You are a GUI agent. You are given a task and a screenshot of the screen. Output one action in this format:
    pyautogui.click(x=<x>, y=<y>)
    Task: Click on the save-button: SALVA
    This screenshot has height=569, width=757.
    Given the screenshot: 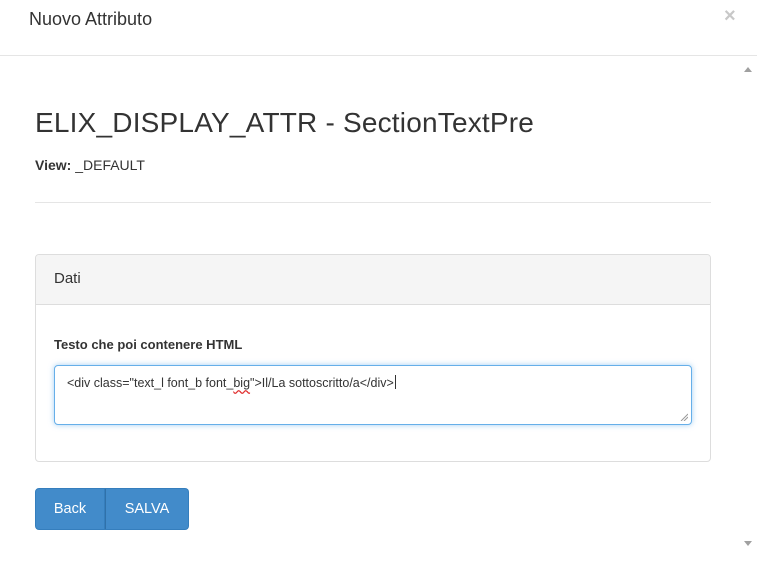 What is the action you would take?
    pyautogui.click(x=147, y=509)
    